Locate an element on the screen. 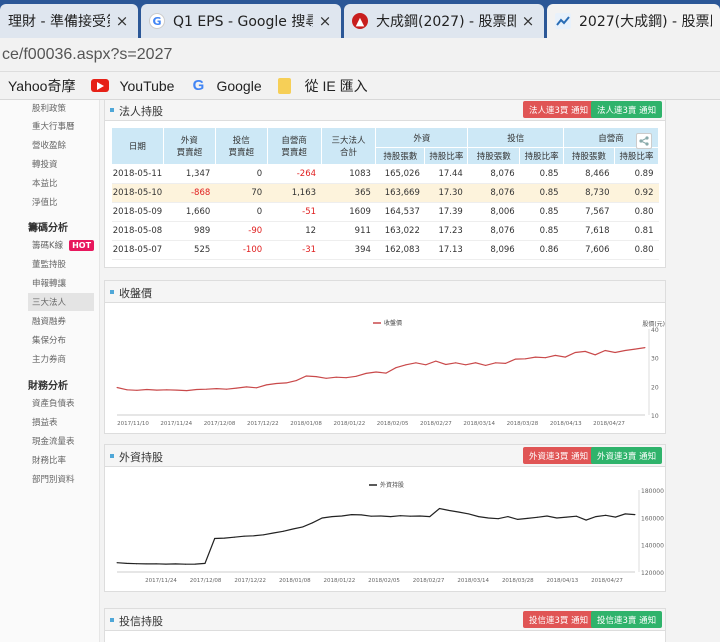  sidebar-item-ratios: 財務比率 is located at coordinates (49, 460).